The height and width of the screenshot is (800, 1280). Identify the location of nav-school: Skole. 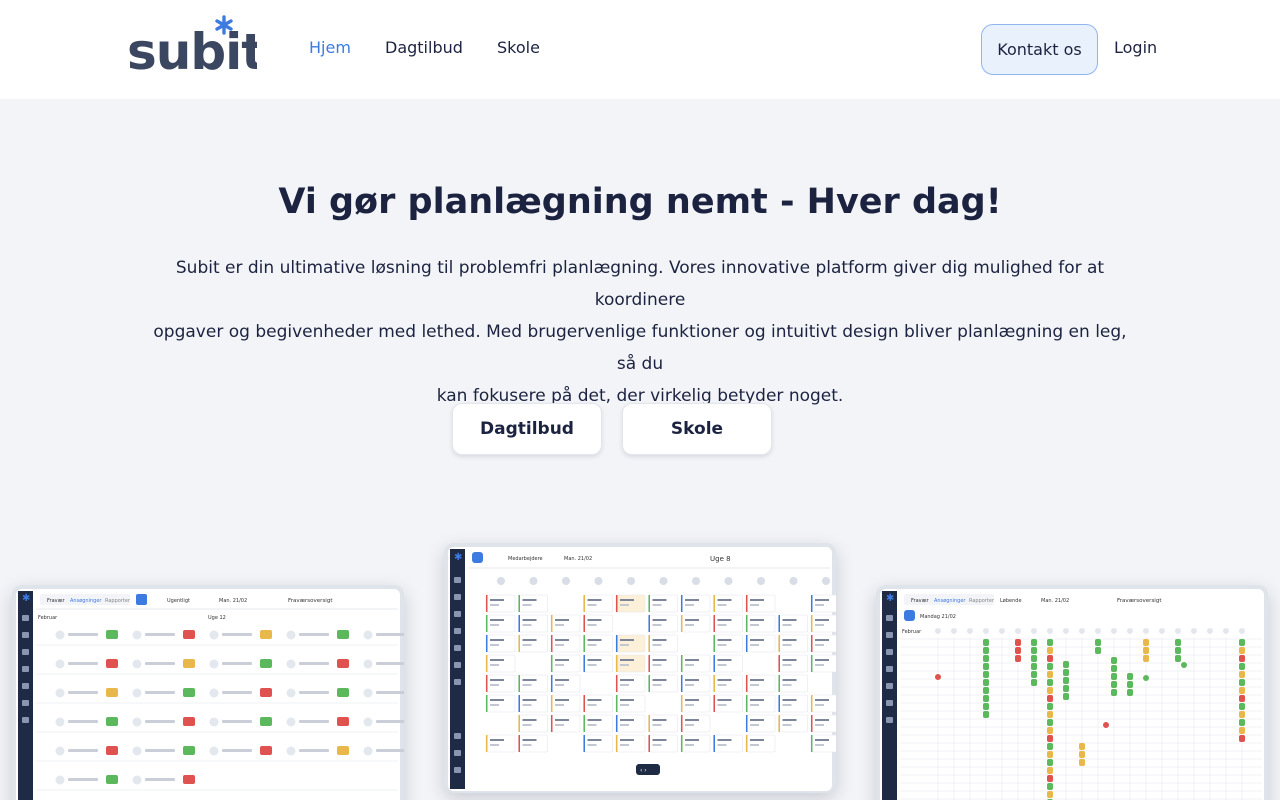
(518, 47).